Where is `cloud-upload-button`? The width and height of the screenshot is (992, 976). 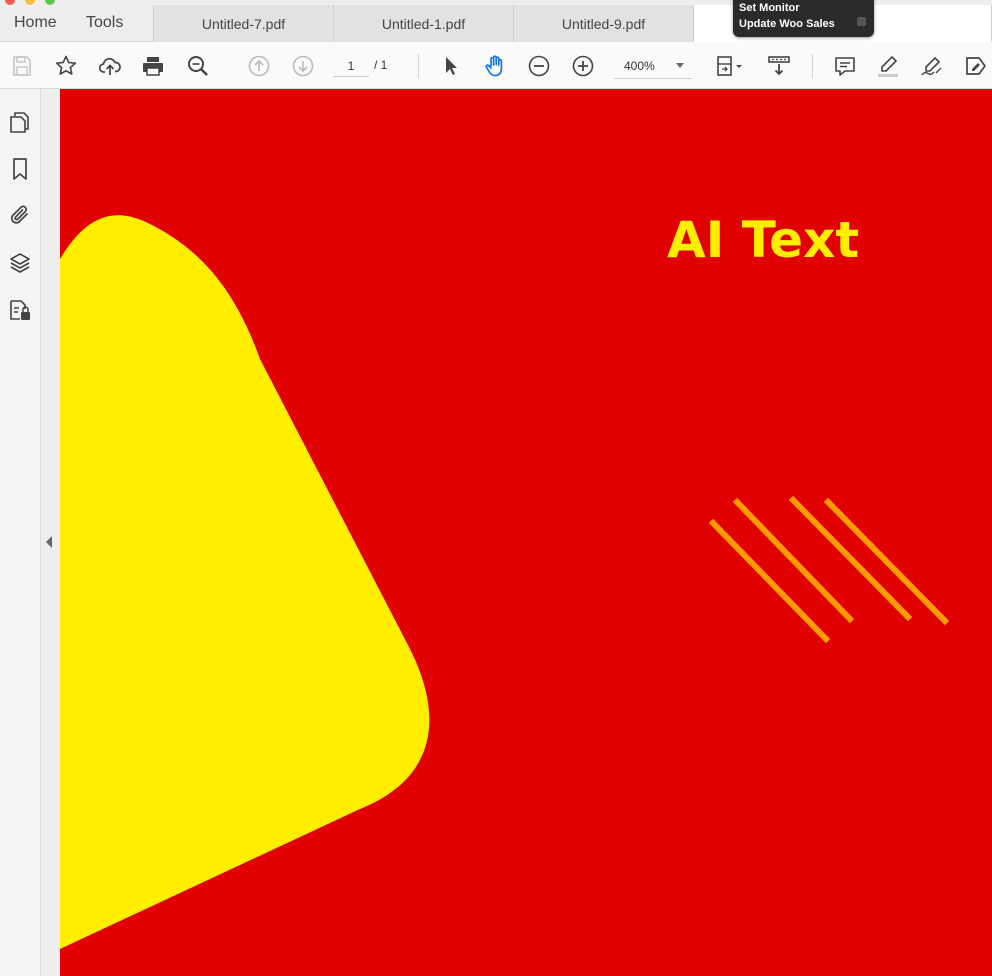 cloud-upload-button is located at coordinates (110, 66).